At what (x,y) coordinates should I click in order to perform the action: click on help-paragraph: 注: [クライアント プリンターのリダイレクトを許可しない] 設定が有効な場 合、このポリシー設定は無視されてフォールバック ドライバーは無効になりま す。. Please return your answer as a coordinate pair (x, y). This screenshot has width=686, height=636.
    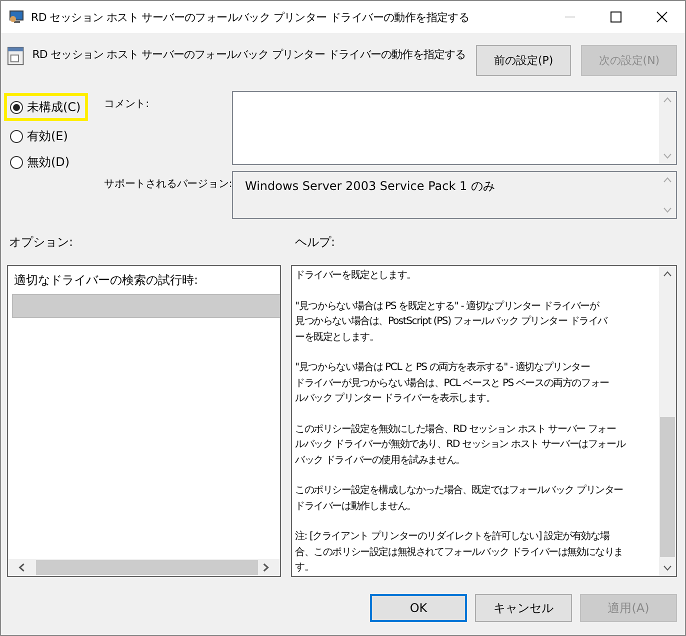
    Looking at the image, I should click on (459, 552).